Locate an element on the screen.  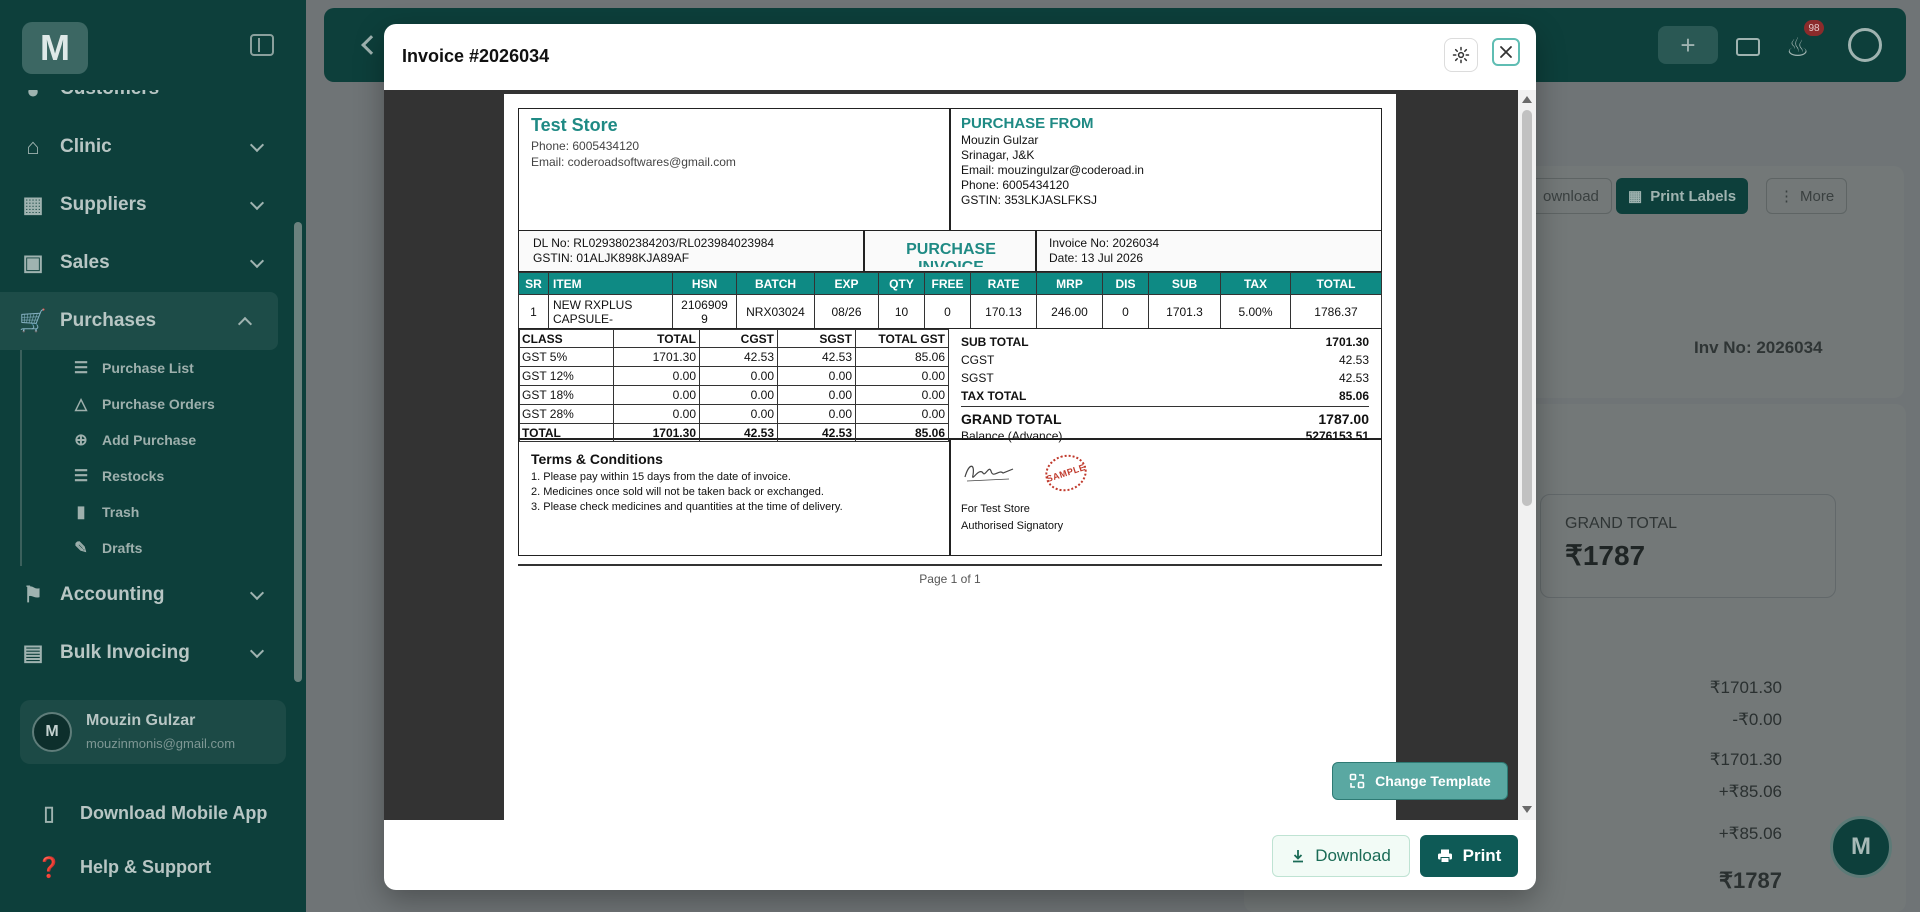
users-icon: ● is located at coordinates (33, 96).